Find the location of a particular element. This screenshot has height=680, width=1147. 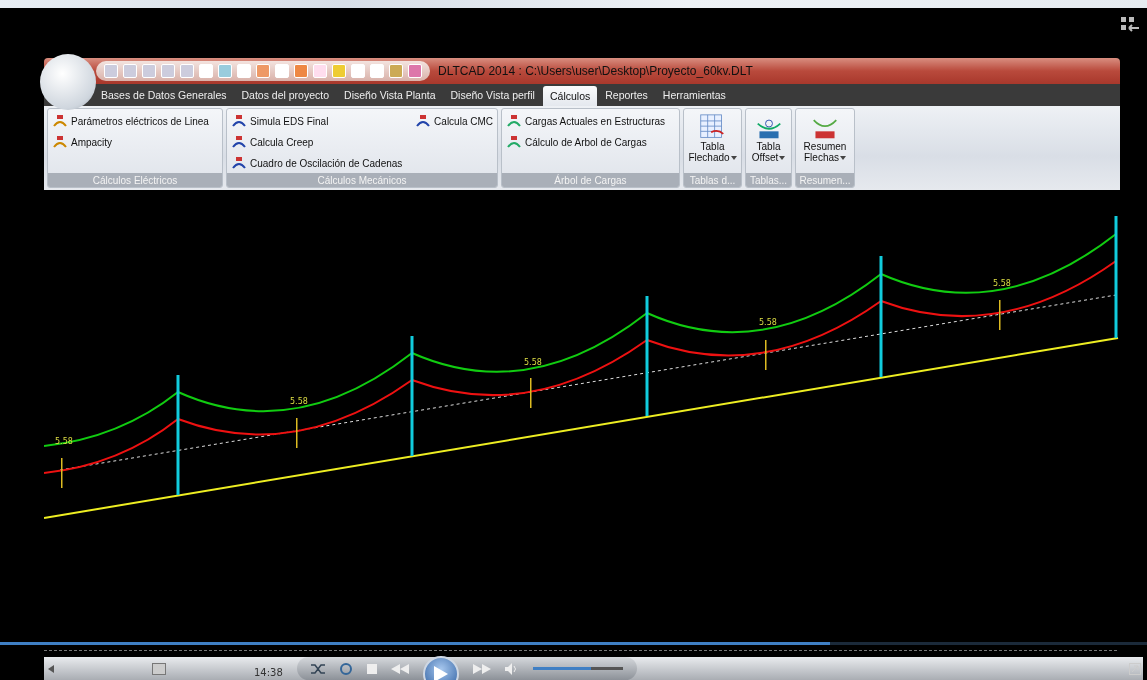

table-icon is located at coordinates (712, 127).